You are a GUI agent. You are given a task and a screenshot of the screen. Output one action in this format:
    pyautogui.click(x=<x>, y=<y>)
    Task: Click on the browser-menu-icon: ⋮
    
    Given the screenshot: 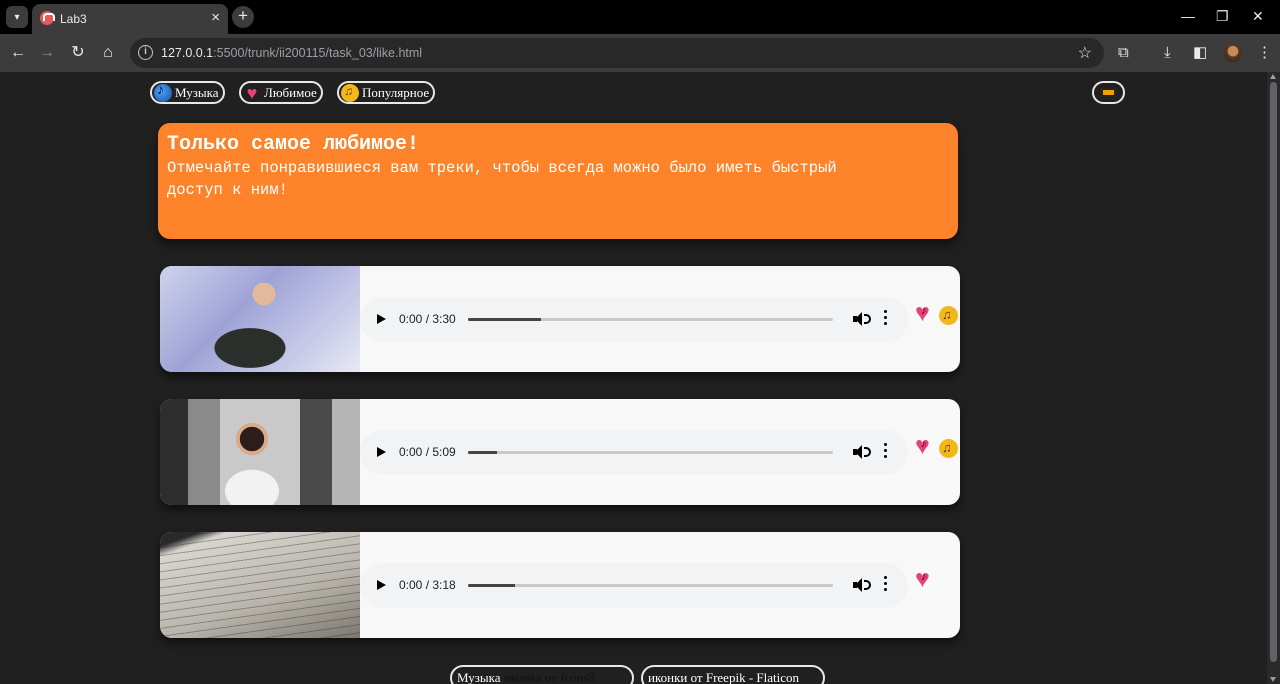 What is the action you would take?
    pyautogui.click(x=1264, y=53)
    